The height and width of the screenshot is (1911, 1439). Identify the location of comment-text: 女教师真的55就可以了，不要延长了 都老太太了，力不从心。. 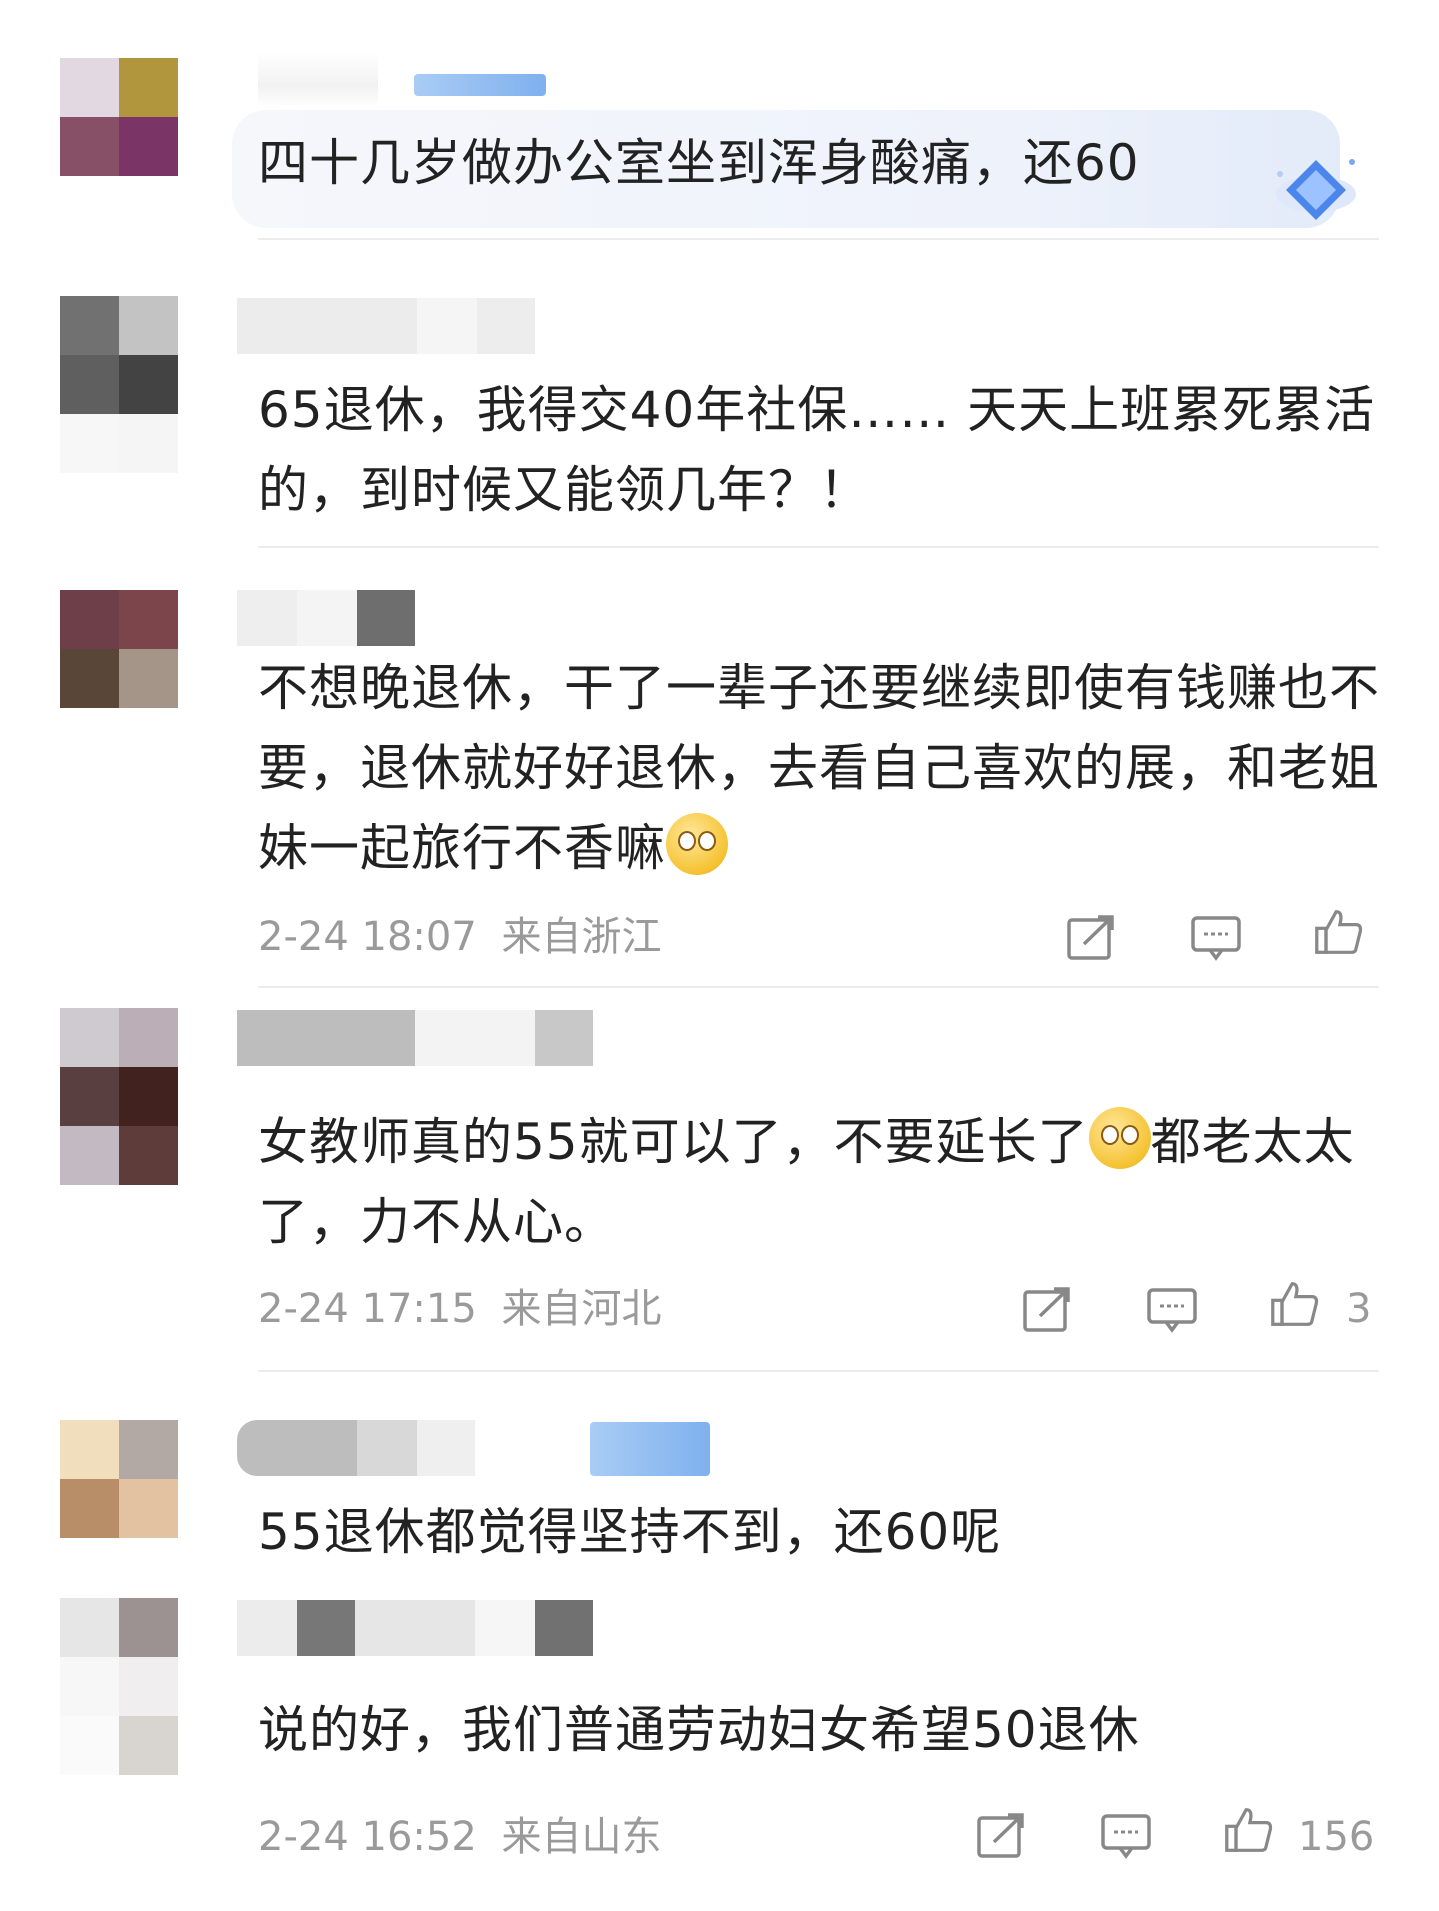
(819, 1182).